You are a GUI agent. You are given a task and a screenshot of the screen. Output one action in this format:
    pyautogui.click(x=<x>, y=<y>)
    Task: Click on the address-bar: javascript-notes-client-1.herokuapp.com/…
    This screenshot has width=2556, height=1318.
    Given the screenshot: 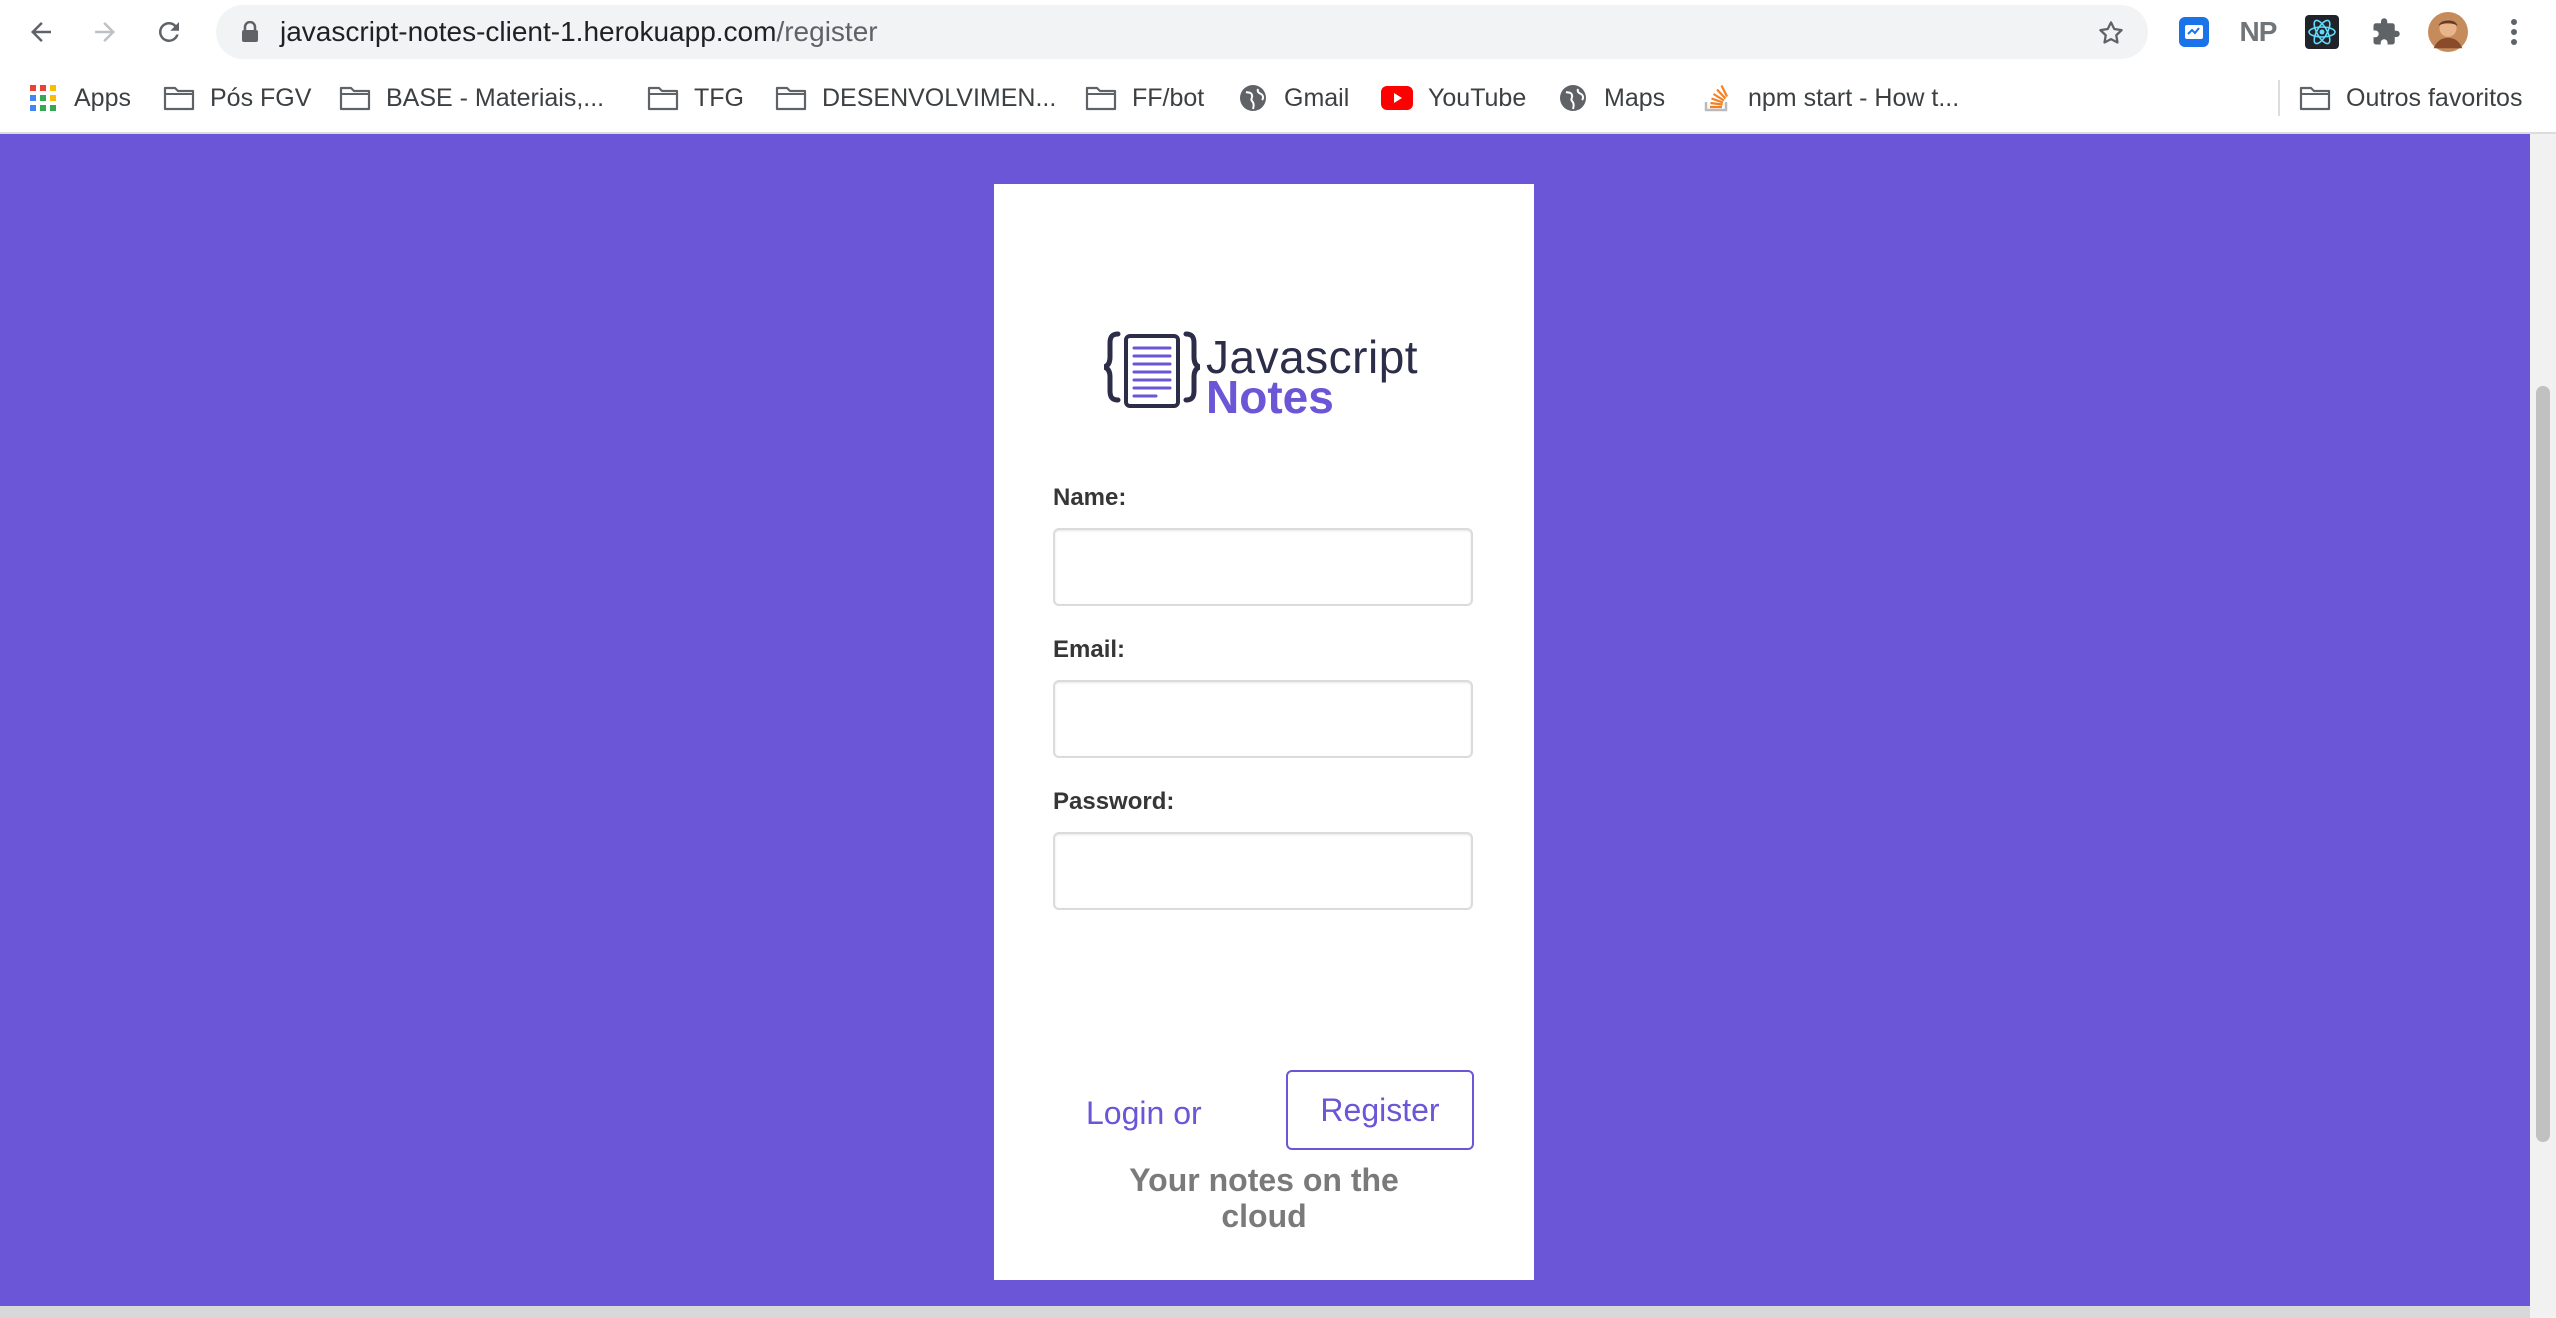 What is the action you would take?
    pyautogui.click(x=1182, y=32)
    